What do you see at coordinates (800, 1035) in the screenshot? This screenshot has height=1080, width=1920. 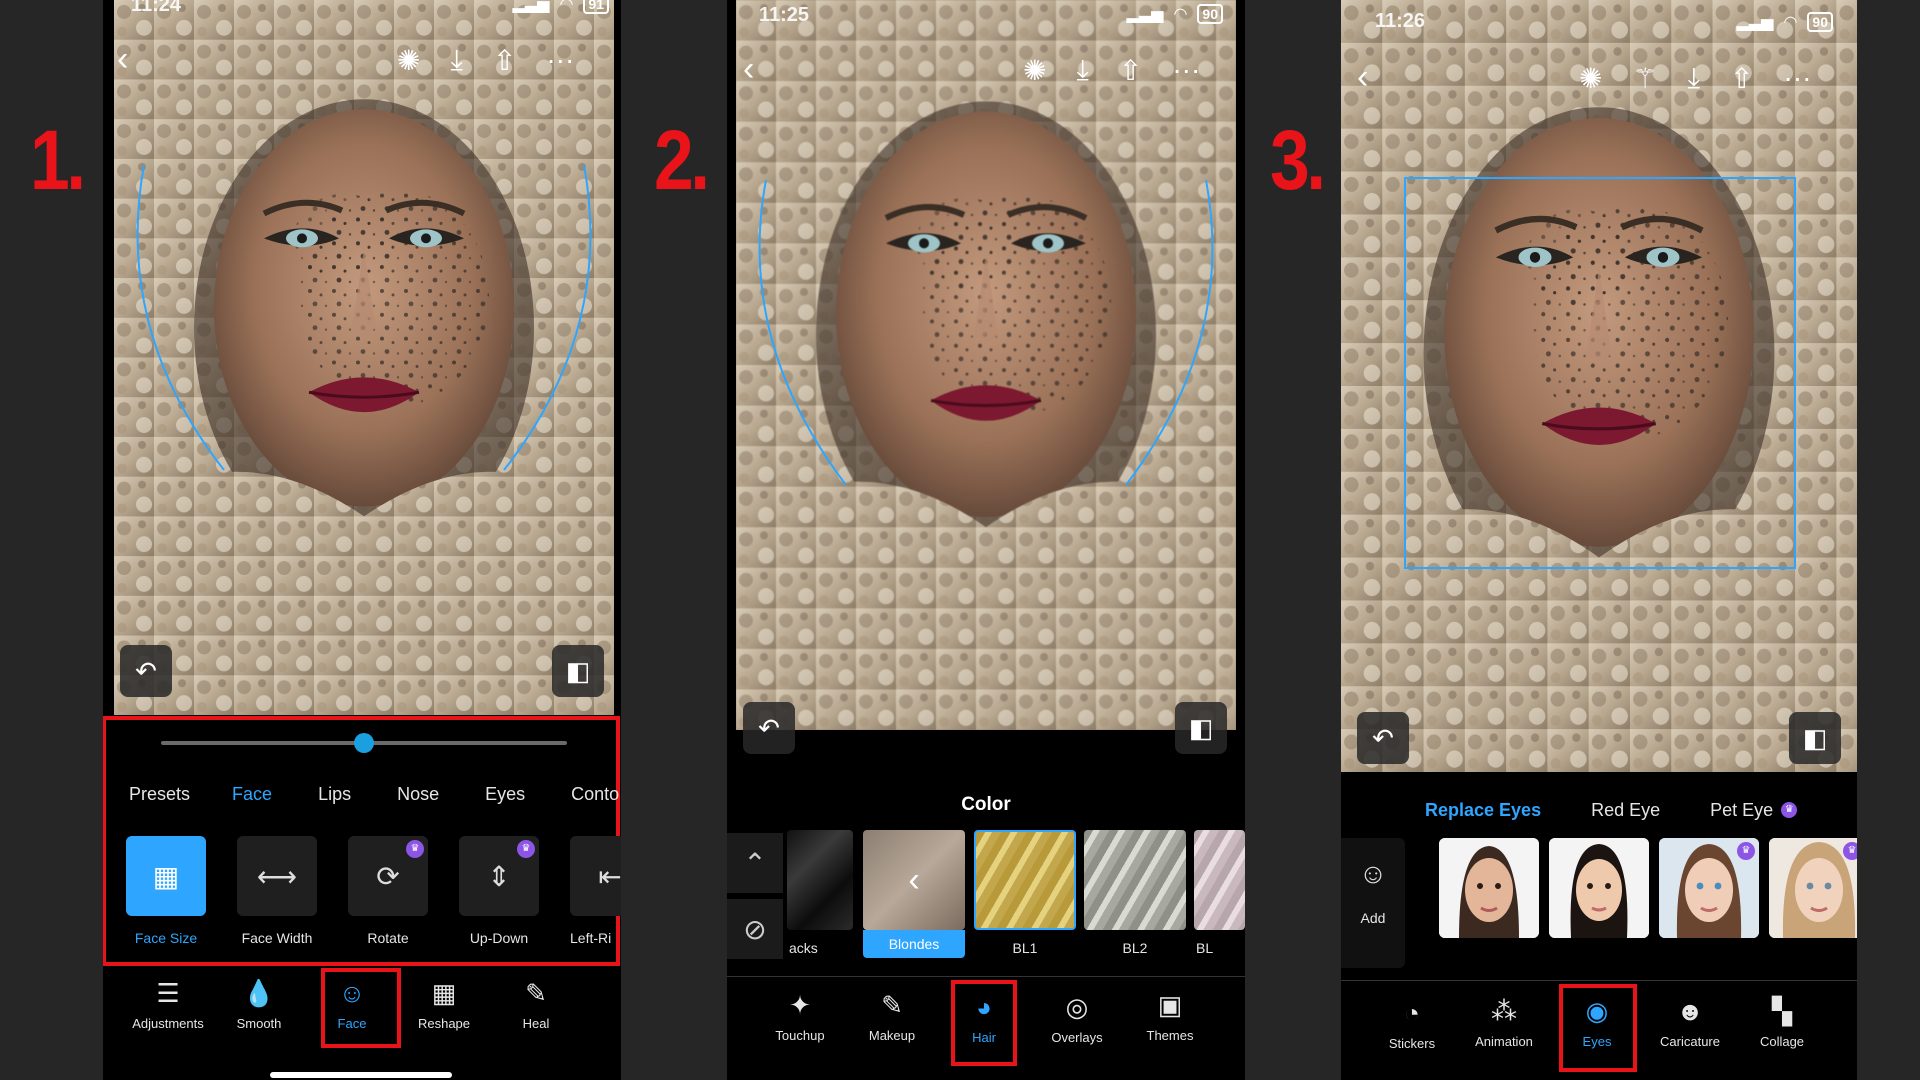 I see `nav-label: Touchup` at bounding box center [800, 1035].